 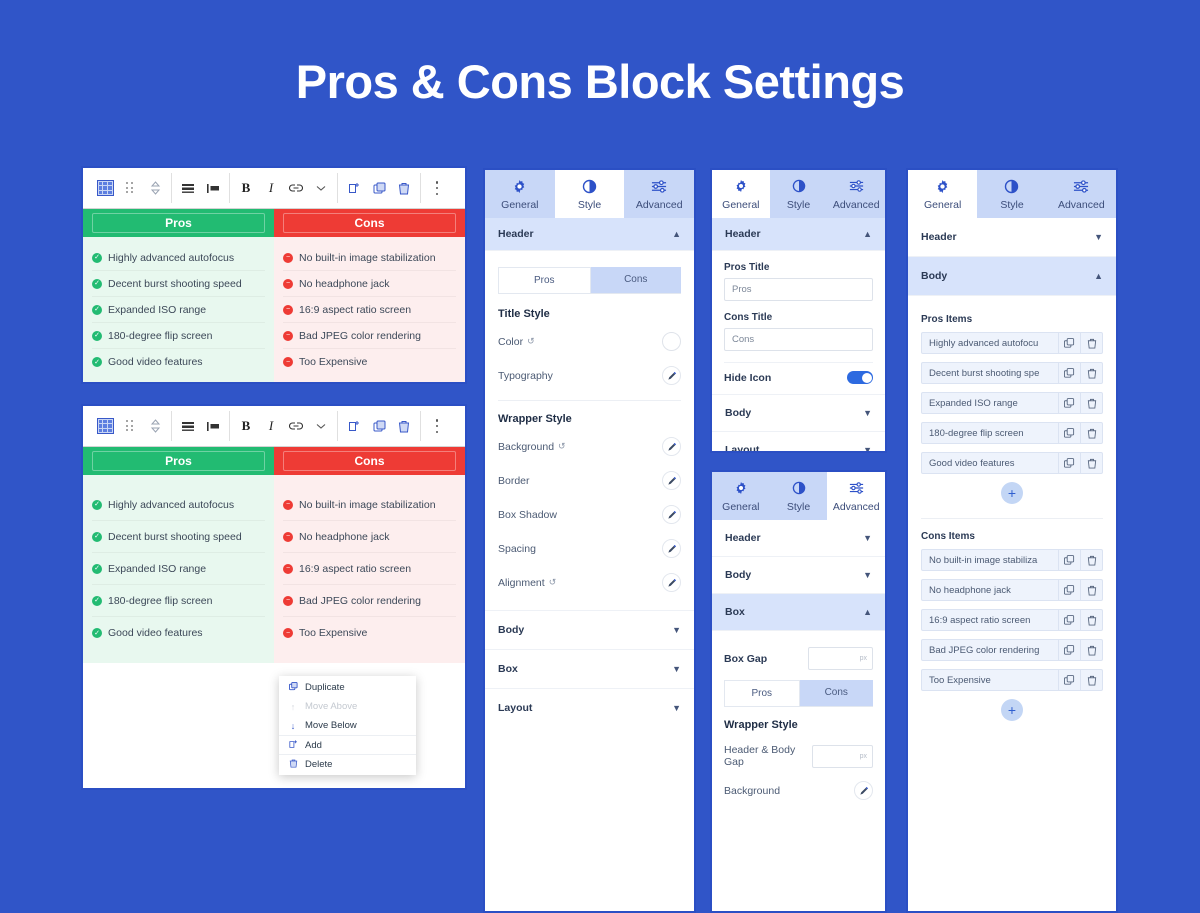 I want to click on chevron-down-icon, so click(x=321, y=426).